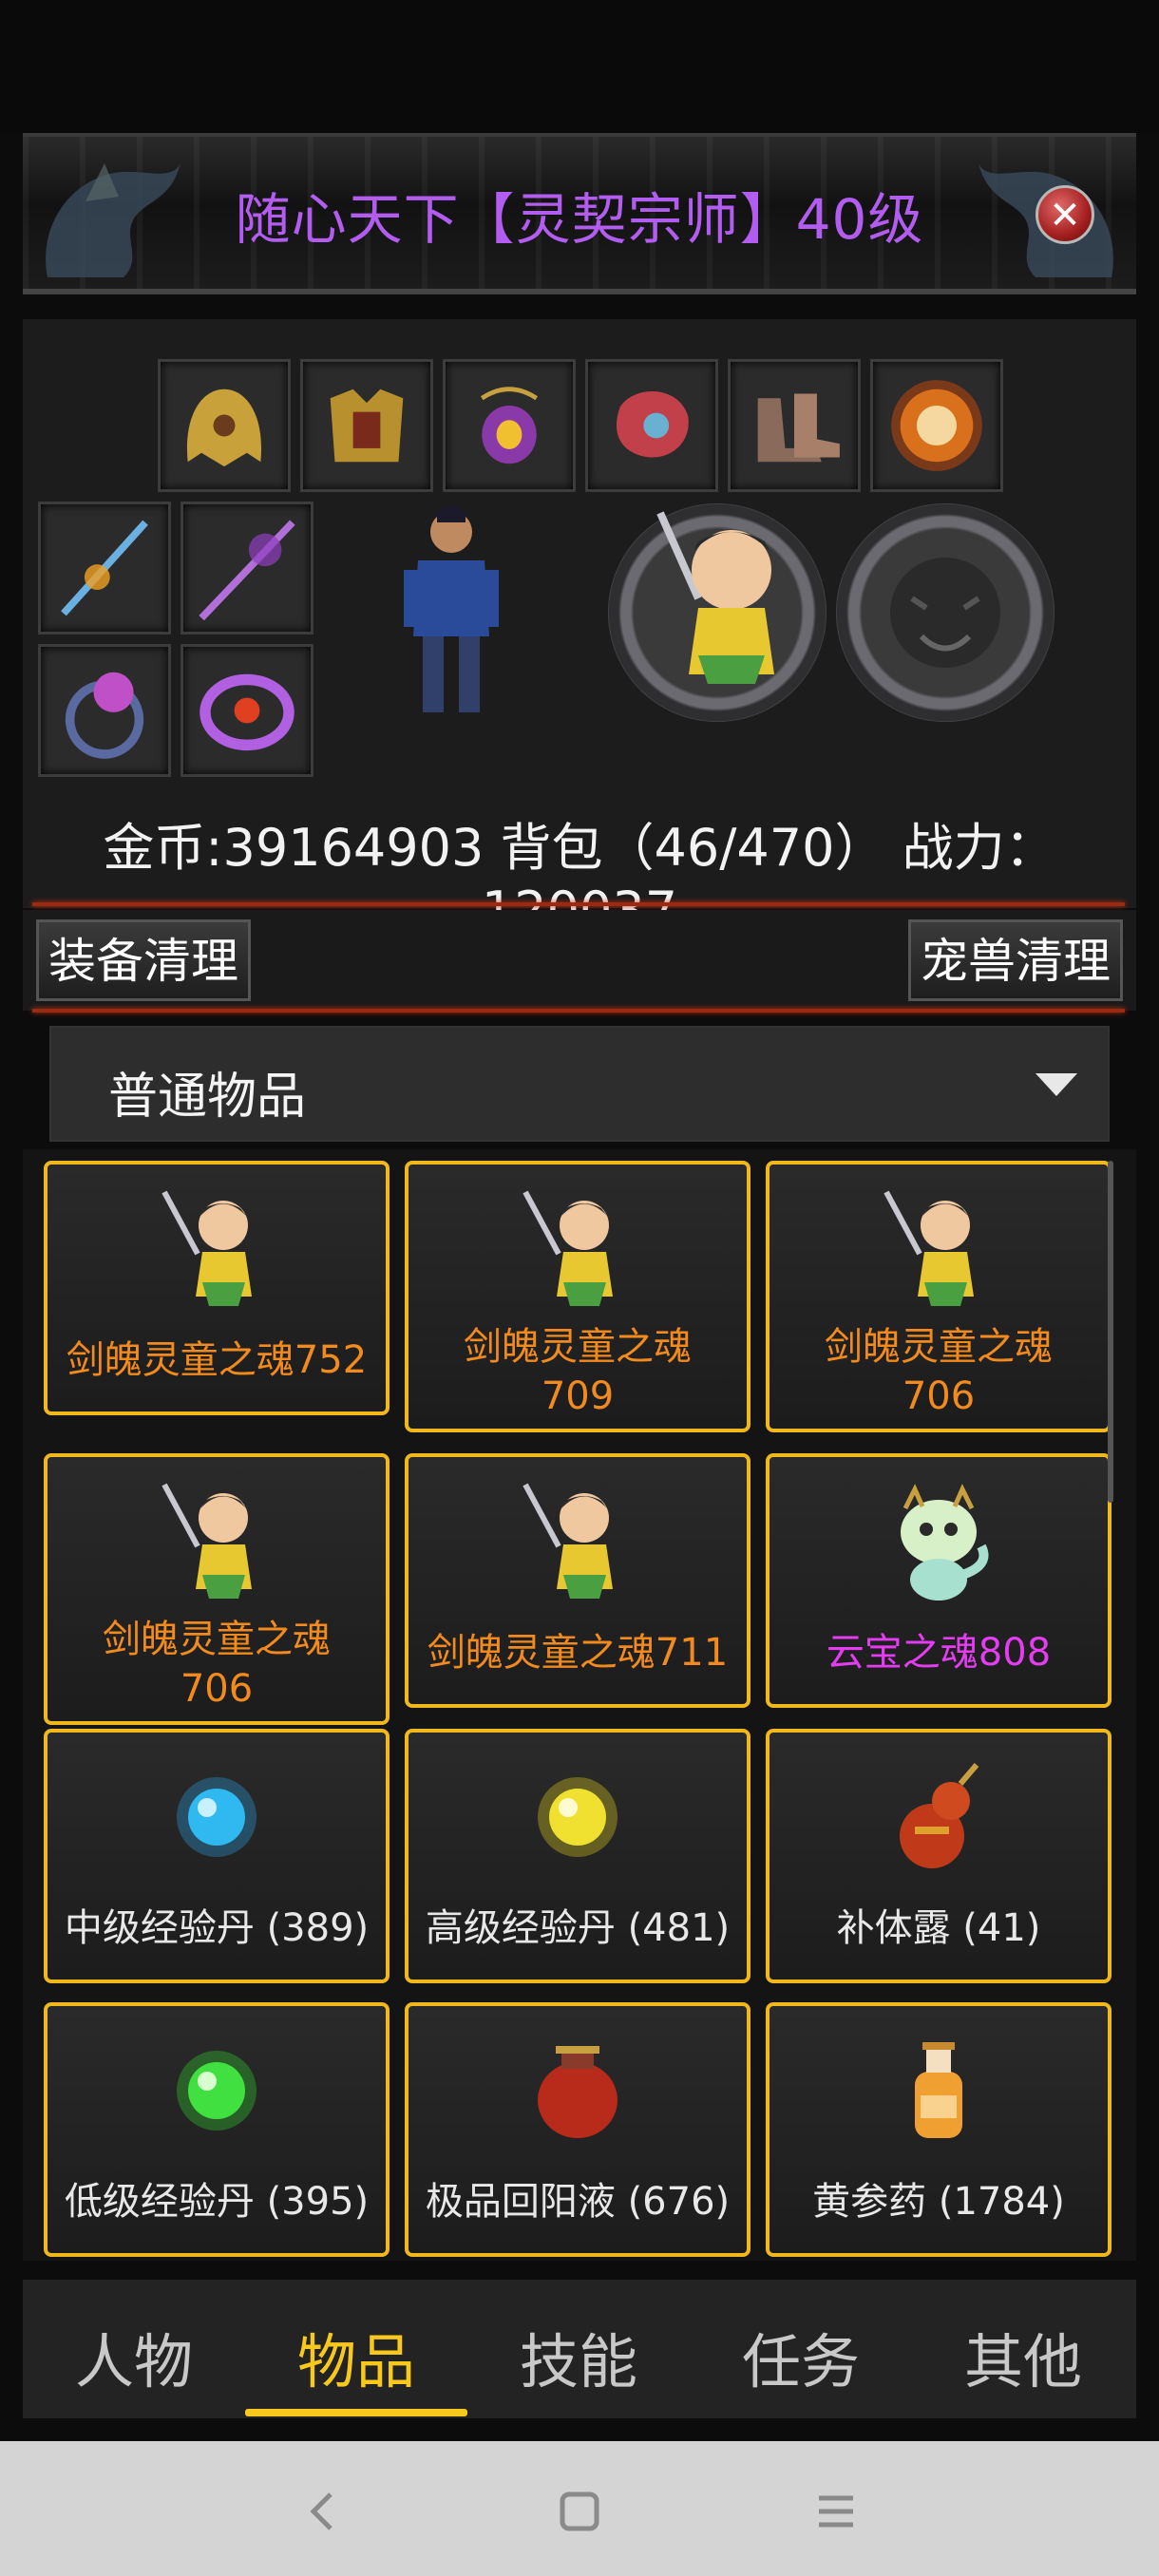 This screenshot has width=1159, height=2576. I want to click on item-card: 中级经验丹 (389), so click(217, 1856).